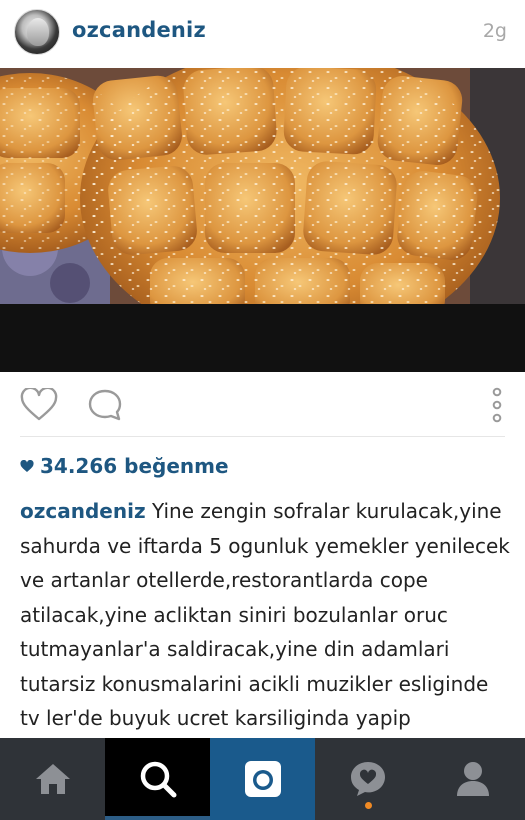 Image resolution: width=525 pixels, height=820 pixels. Describe the element at coordinates (79, 466) in the screenshot. I see `likes-number: 34.266` at that location.